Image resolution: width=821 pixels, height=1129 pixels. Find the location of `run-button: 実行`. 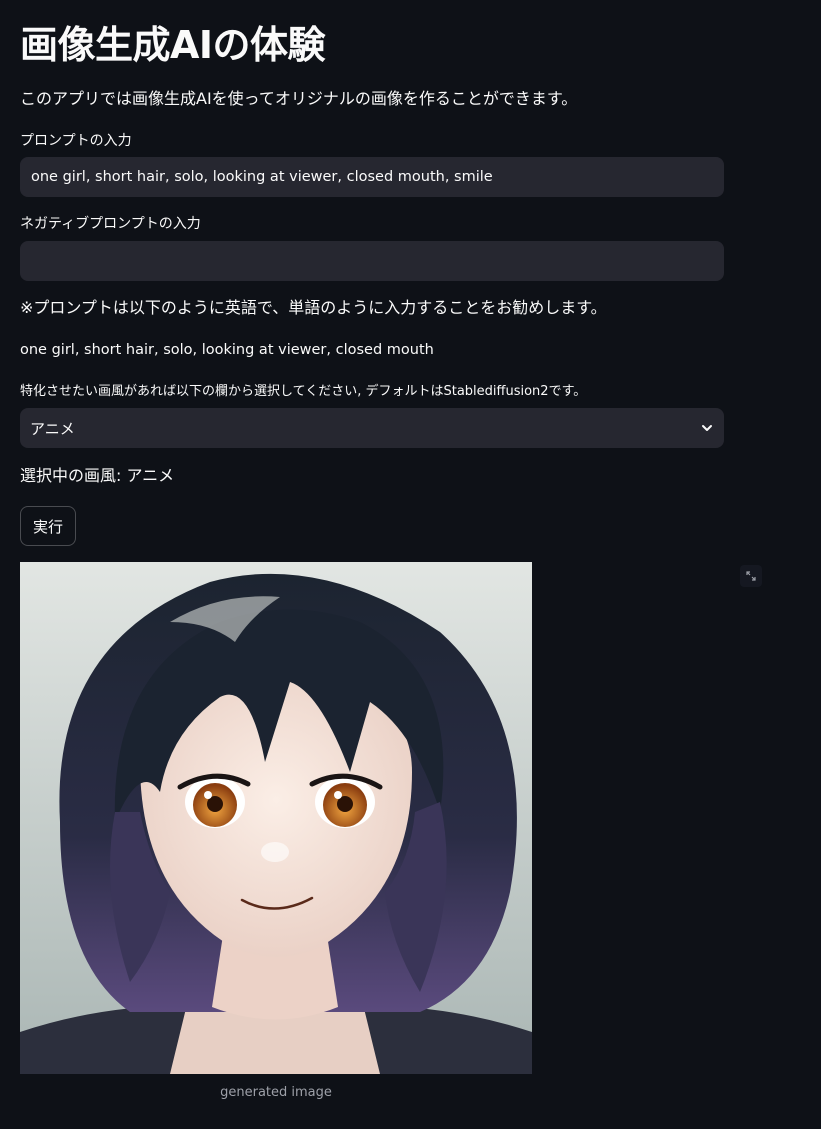

run-button: 実行 is located at coordinates (48, 526).